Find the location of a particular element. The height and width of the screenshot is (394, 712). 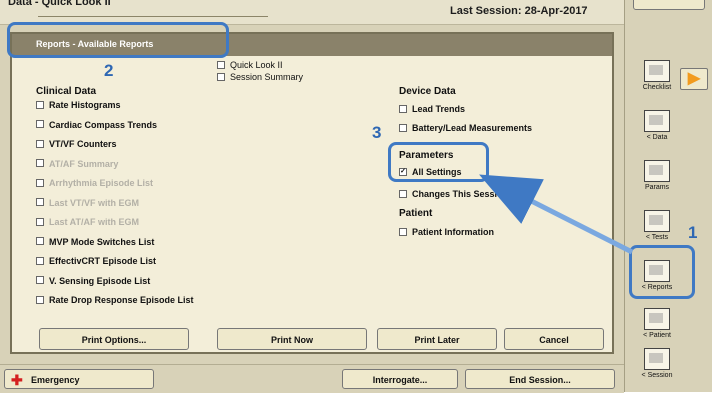

item-label: Patient Information is located at coordinates (453, 232).